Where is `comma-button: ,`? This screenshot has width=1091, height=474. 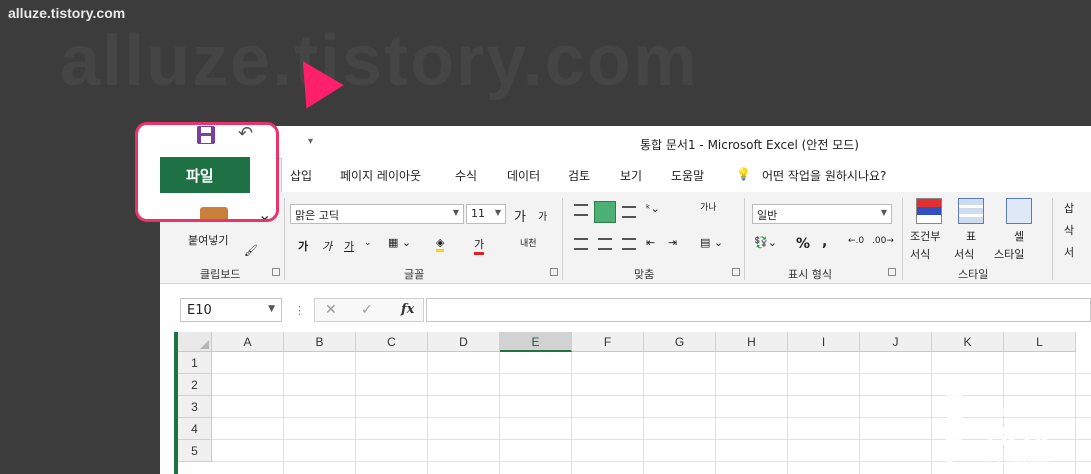
comma-button: , is located at coordinates (824, 242).